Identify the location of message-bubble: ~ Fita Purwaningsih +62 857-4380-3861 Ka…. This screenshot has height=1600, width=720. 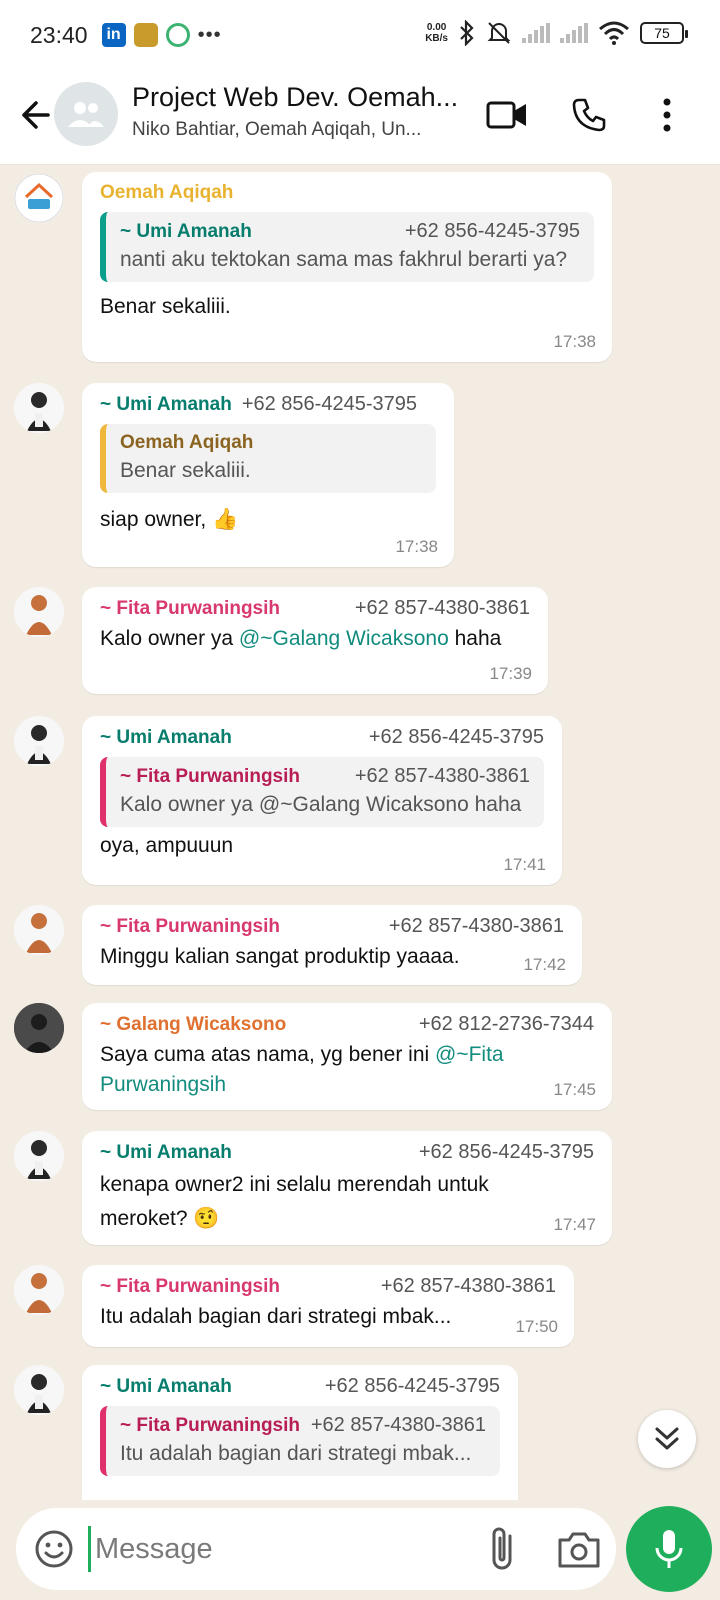
(315, 640).